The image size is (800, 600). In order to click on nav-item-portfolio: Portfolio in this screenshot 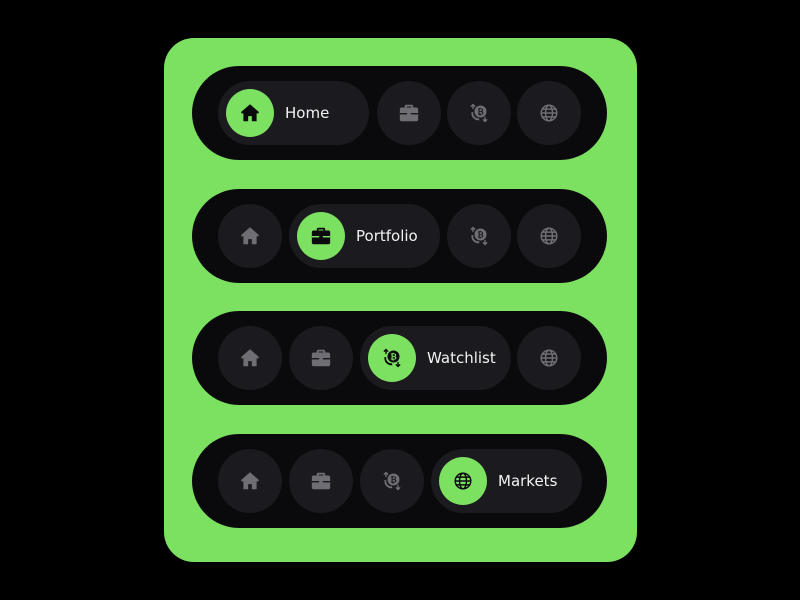, I will do `click(364, 236)`.